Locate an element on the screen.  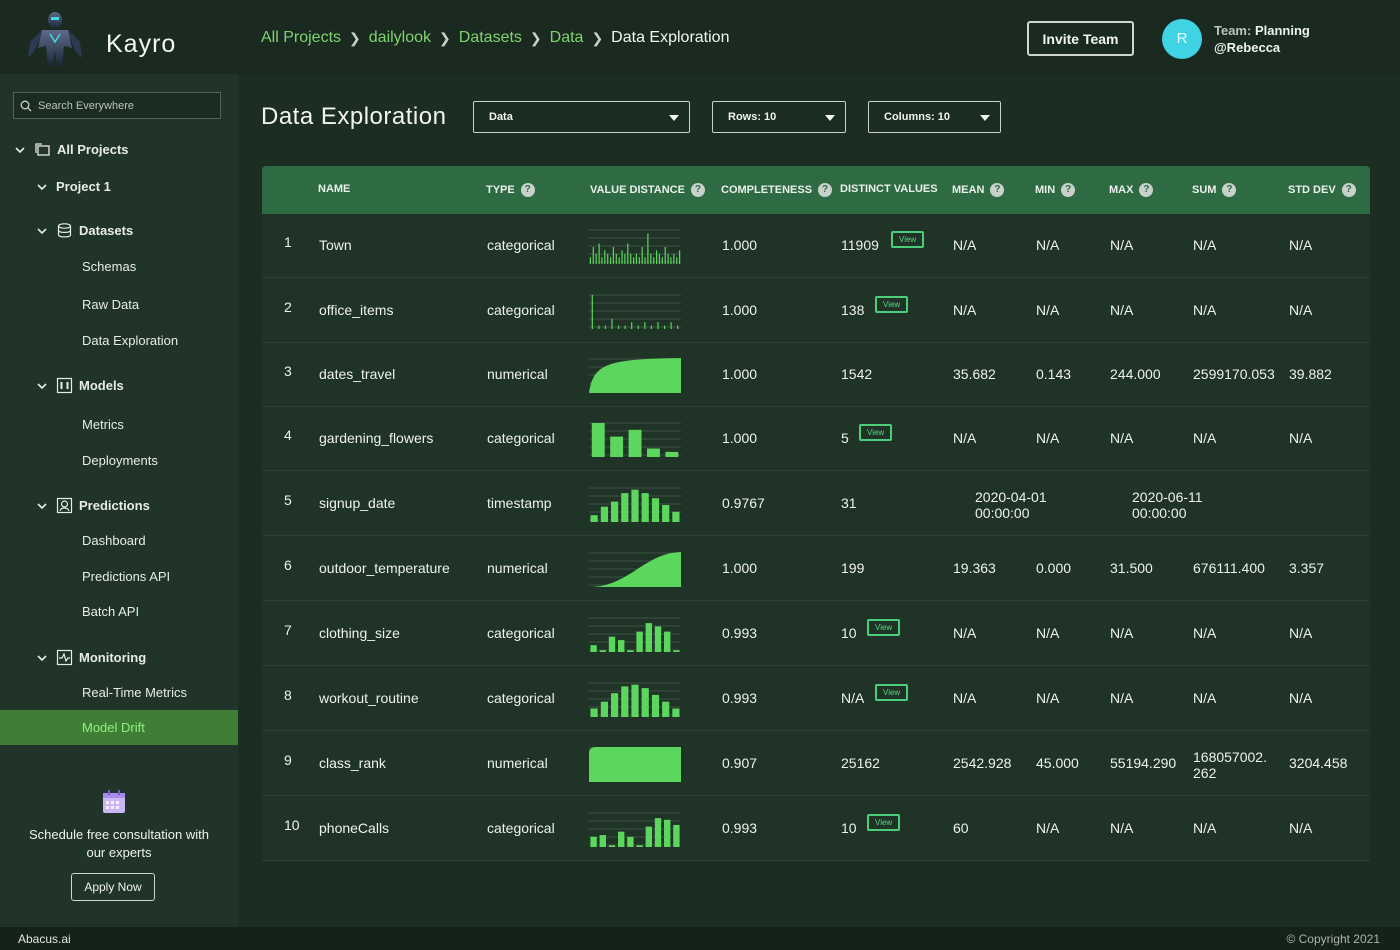
dataset-select: Data is located at coordinates (581, 117).